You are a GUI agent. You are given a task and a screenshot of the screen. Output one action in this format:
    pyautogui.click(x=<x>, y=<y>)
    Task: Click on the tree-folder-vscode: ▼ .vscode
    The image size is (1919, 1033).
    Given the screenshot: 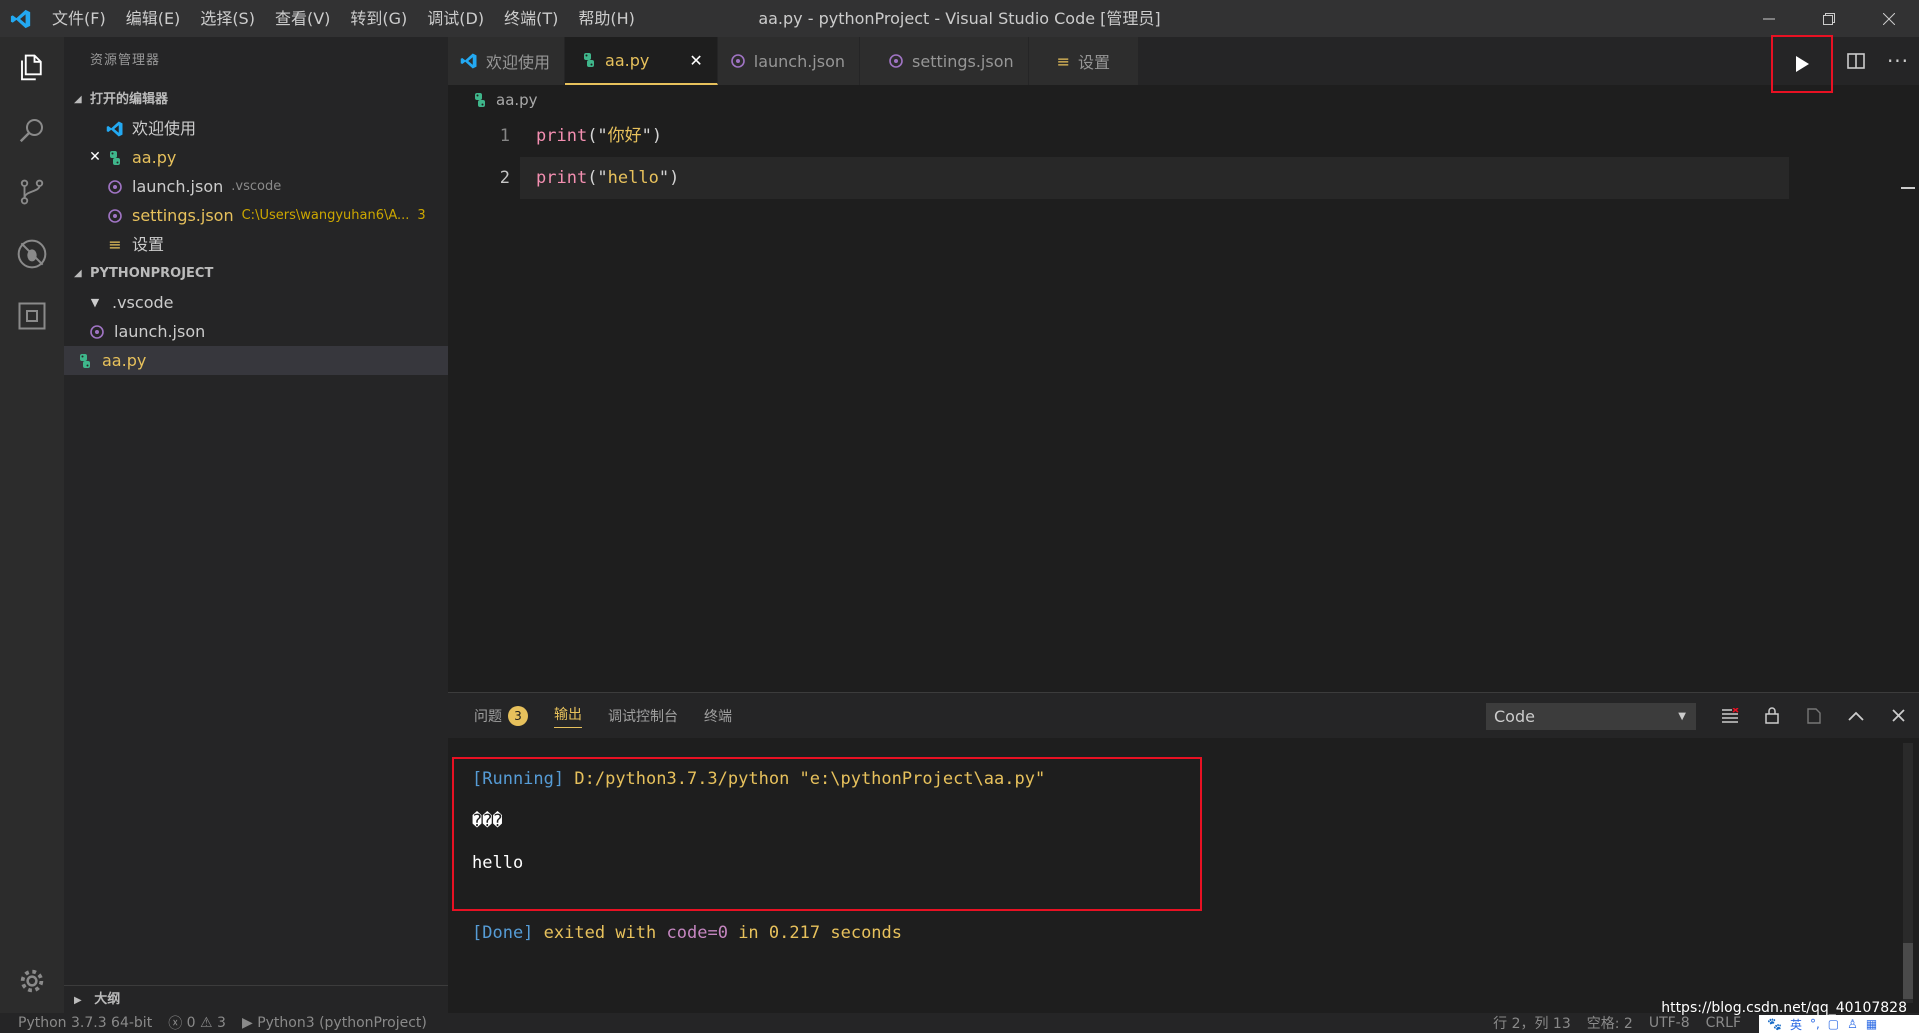 What is the action you would take?
    pyautogui.click(x=256, y=302)
    